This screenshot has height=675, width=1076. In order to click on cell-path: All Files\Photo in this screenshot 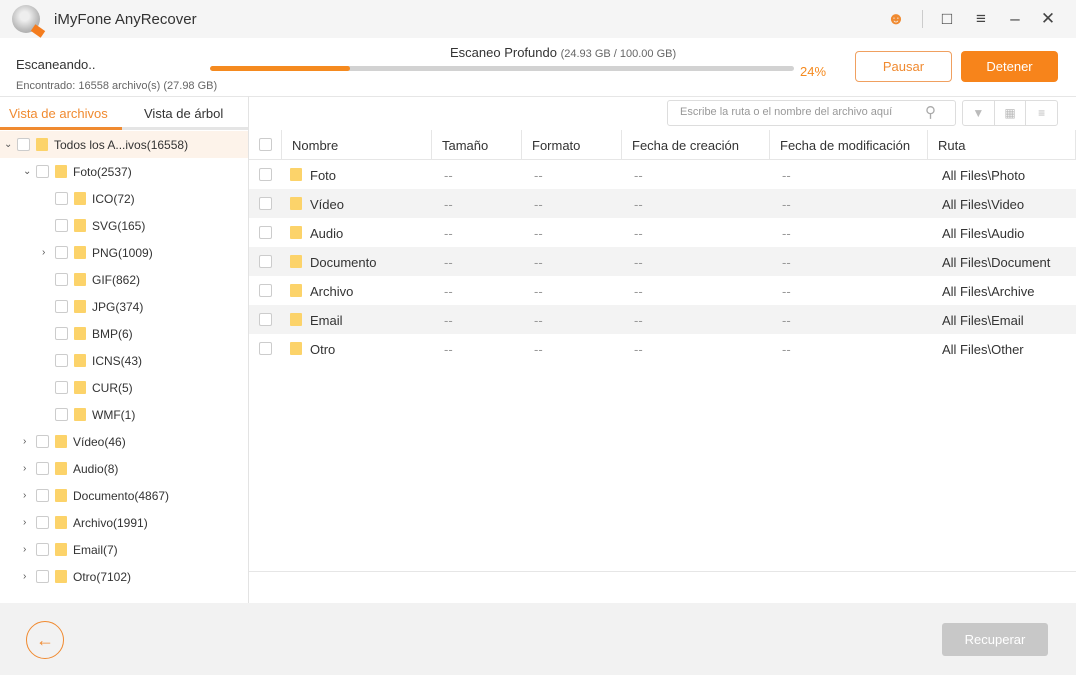, I will do `click(984, 175)`.